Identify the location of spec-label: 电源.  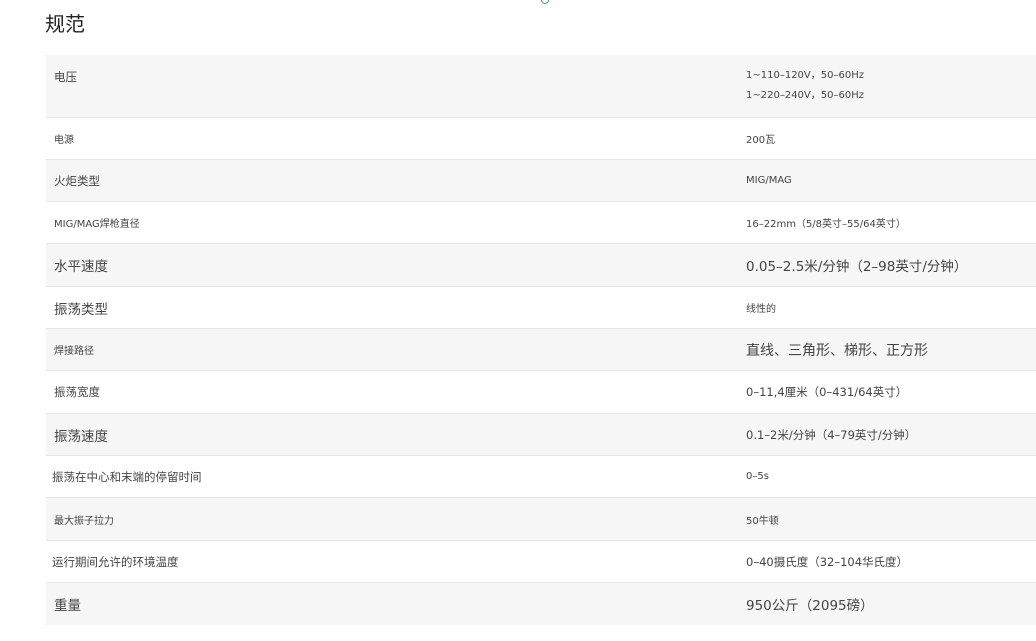
(64, 140).